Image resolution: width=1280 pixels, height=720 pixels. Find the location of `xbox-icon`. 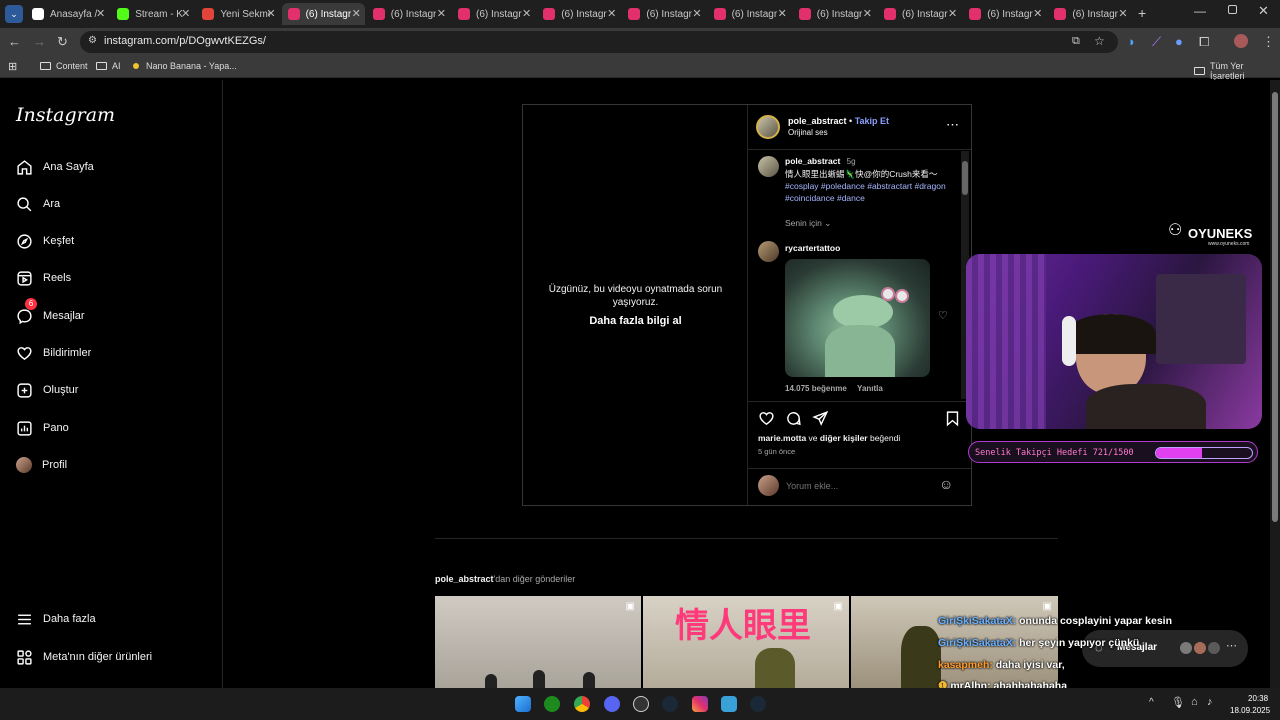

xbox-icon is located at coordinates (552, 704).